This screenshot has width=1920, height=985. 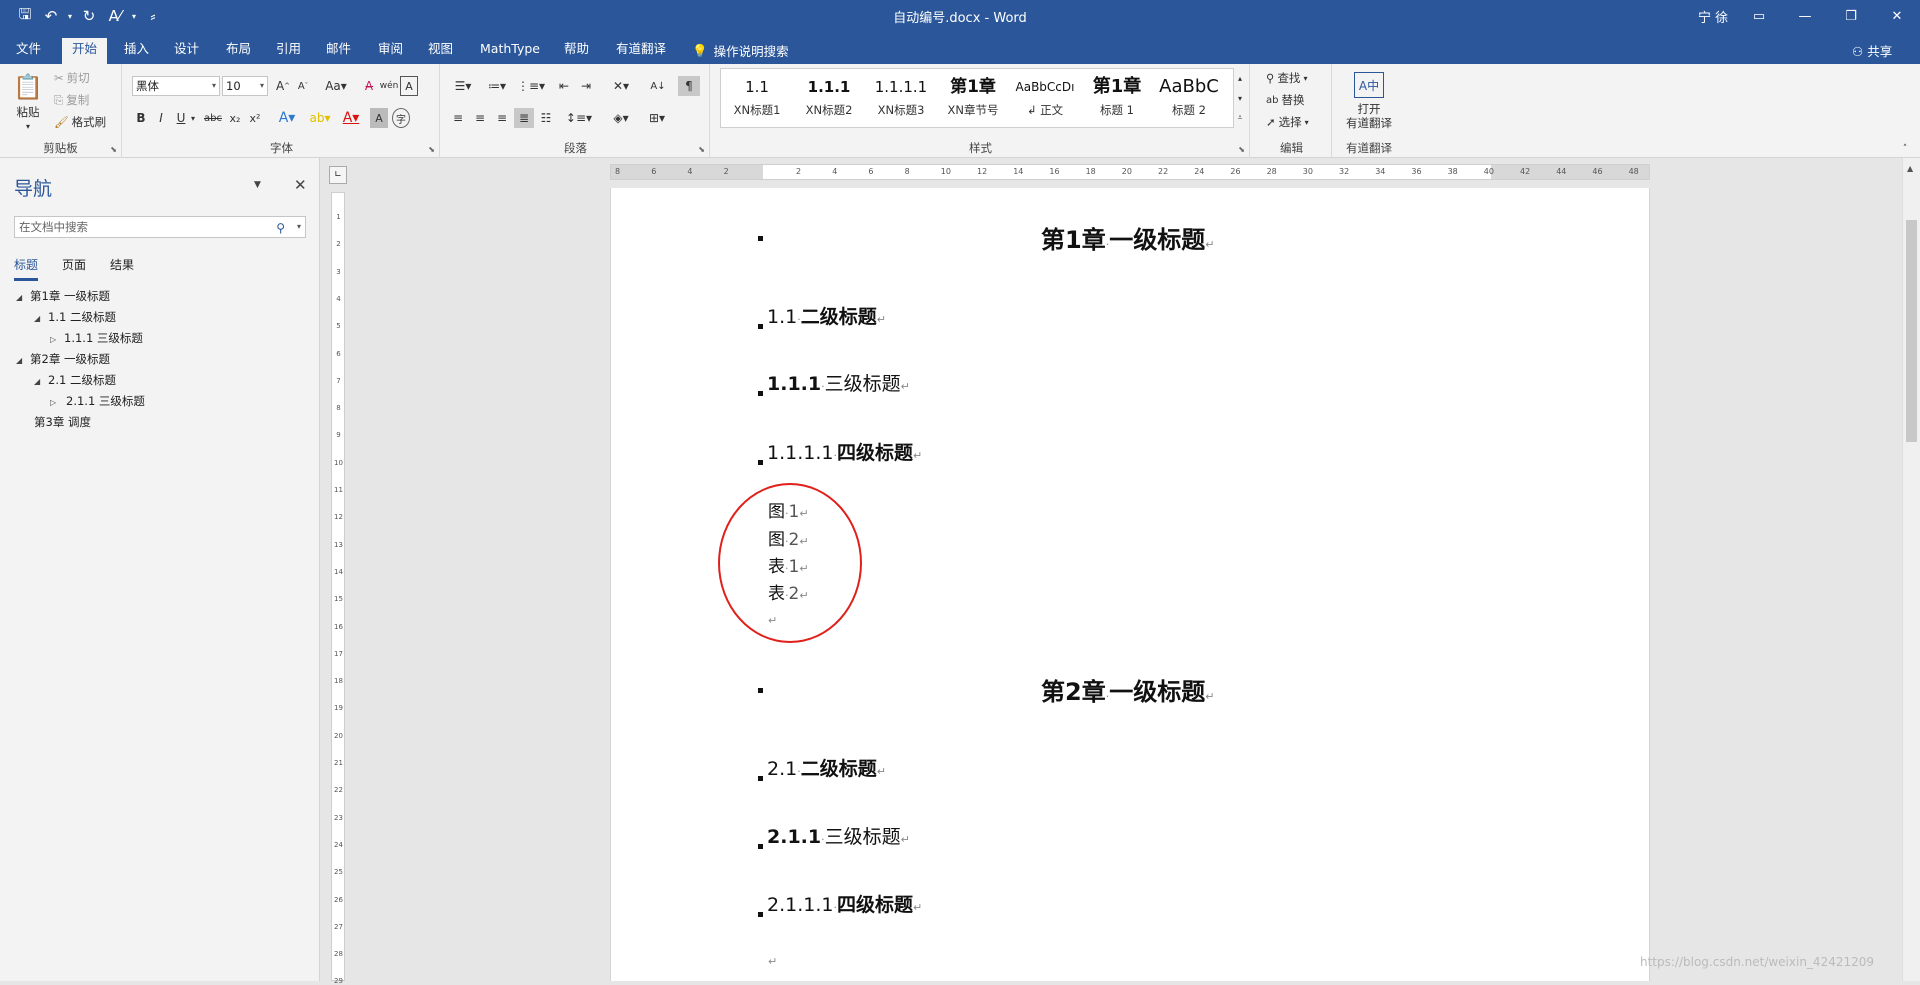 I want to click on decrease-indent-icon: ⇤, so click(x=564, y=86).